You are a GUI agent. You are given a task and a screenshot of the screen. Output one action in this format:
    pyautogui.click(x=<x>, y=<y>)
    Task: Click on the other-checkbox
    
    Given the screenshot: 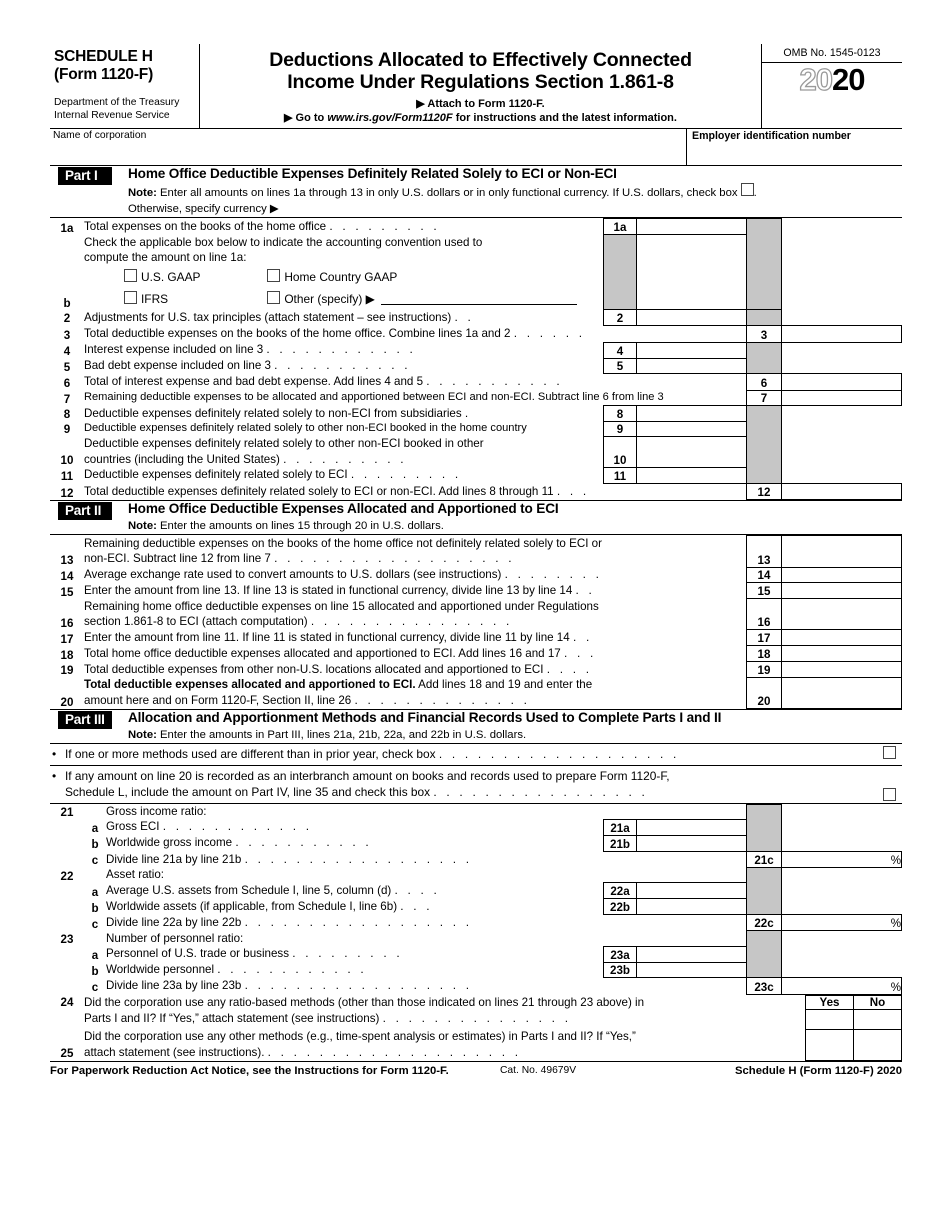 What is the action you would take?
    pyautogui.click(x=274, y=297)
    